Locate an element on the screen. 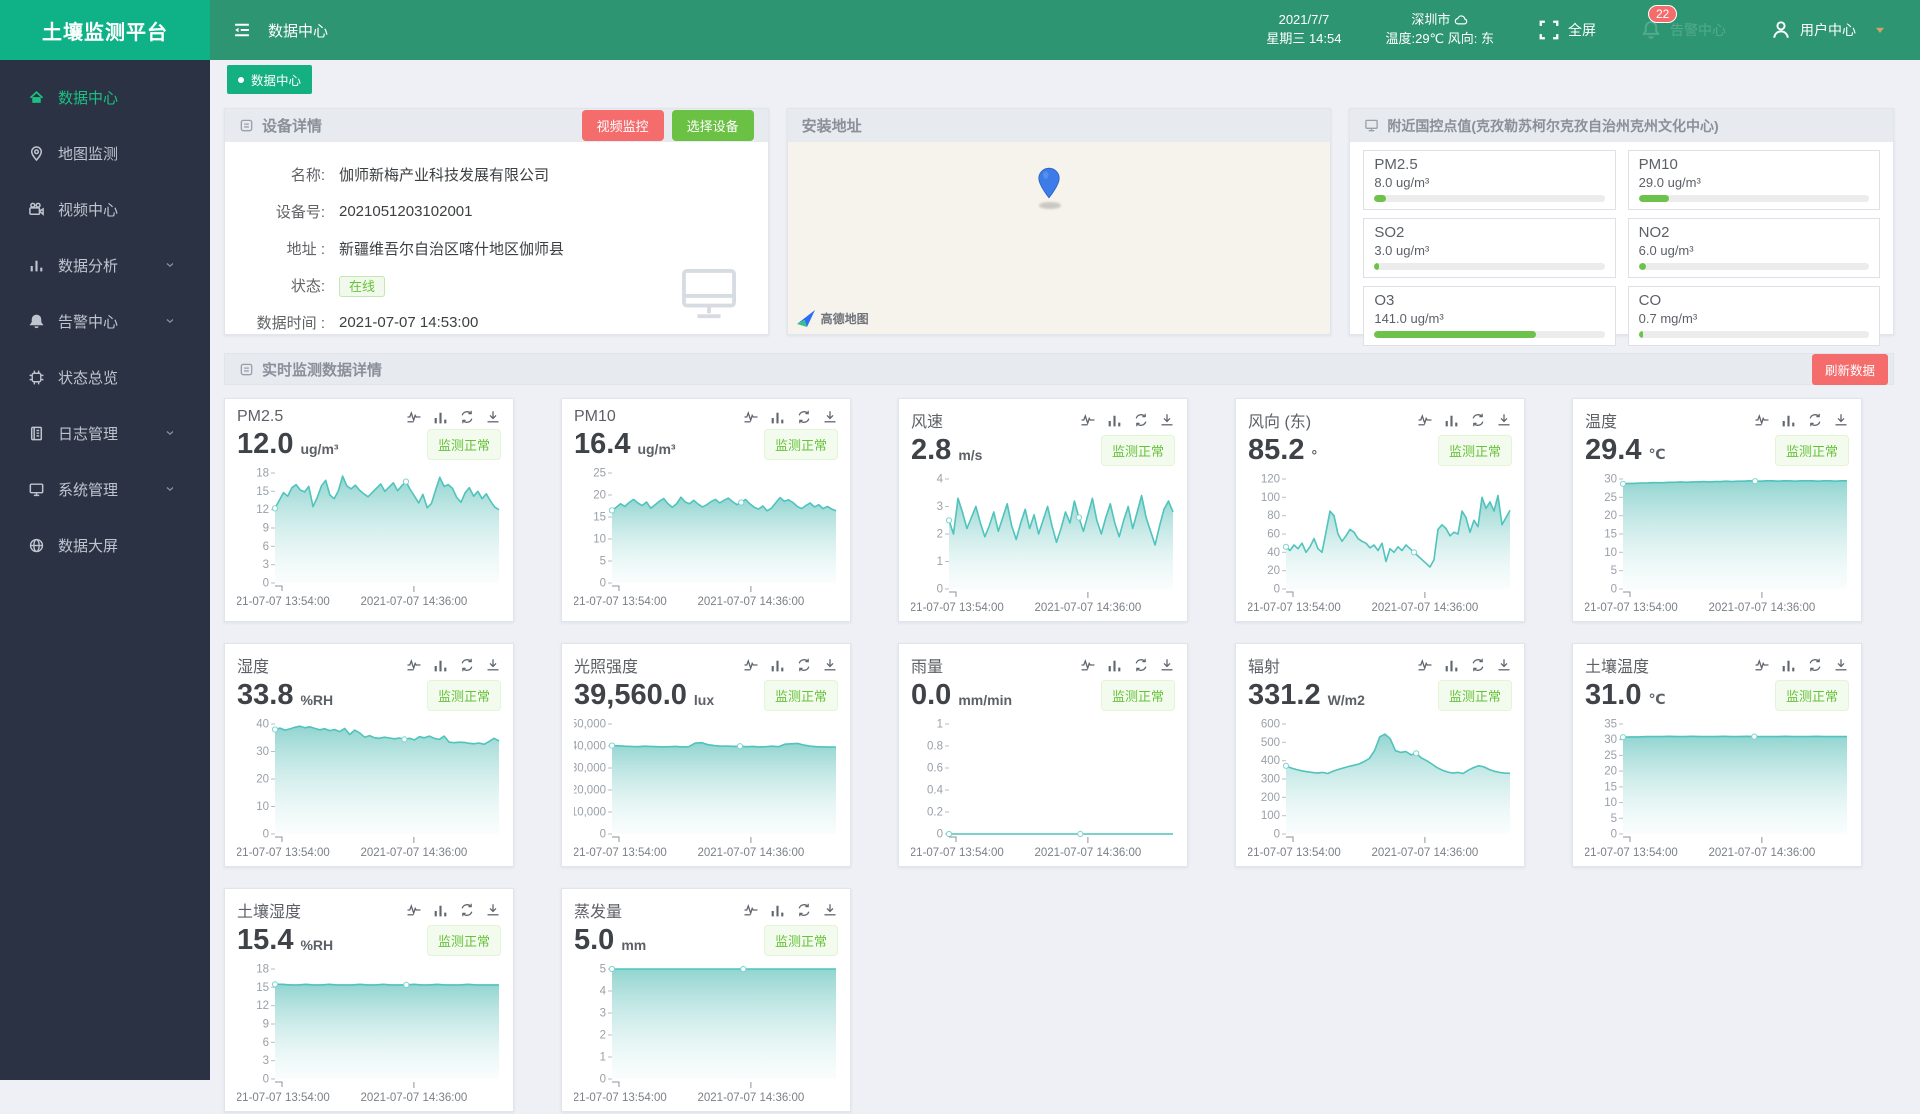 This screenshot has width=1920, height=1114. map-canvas: 高德地图 is located at coordinates (1059, 238).